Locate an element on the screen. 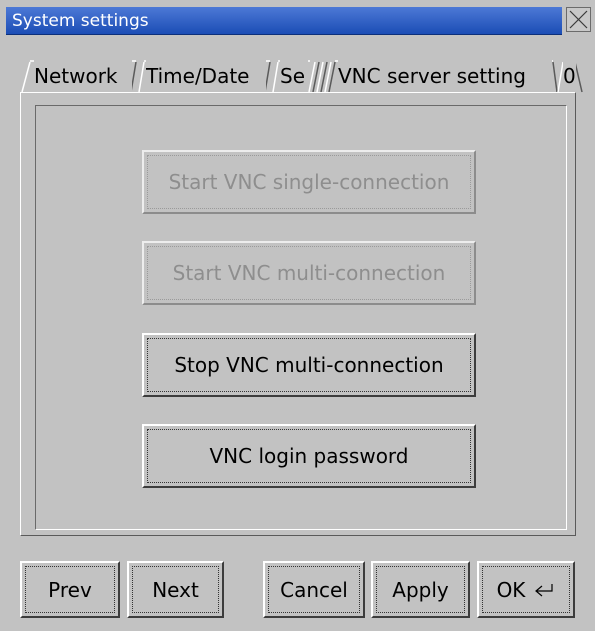  start-vnc-single-connection-label: Start VNC single-connection is located at coordinates (309, 182).